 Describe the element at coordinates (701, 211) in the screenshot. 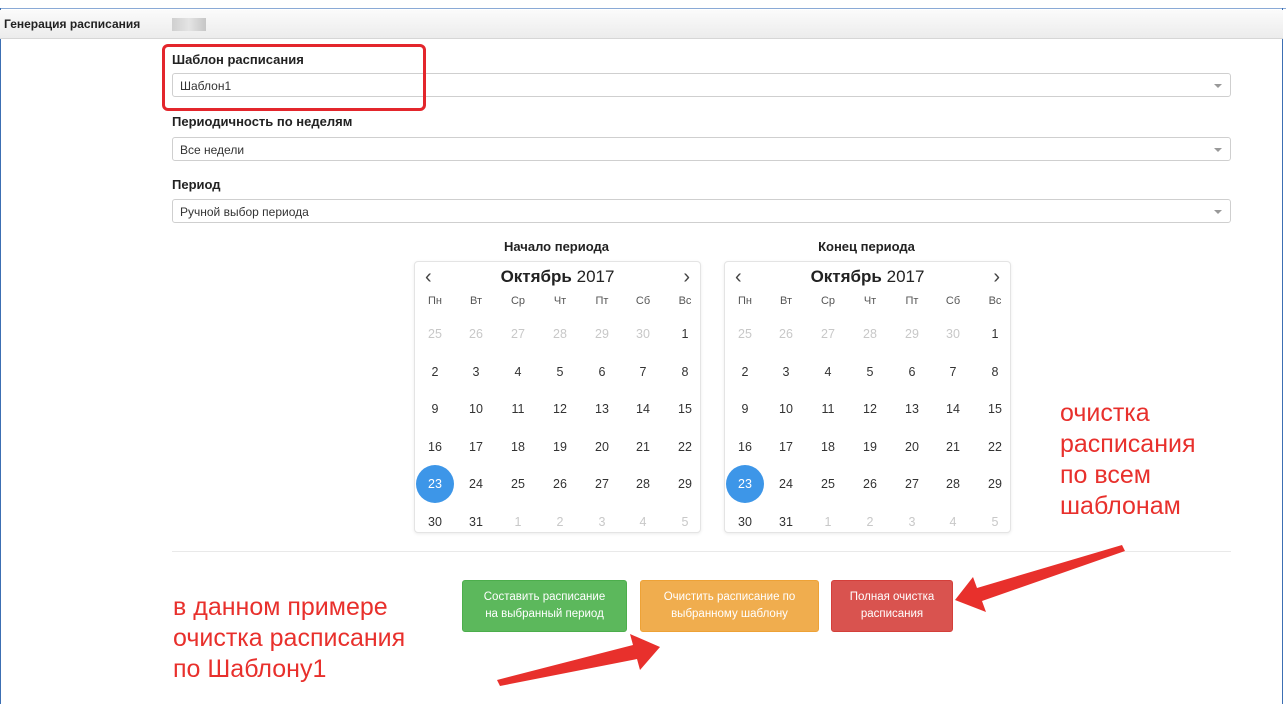

I see `period-select: Ручной выбор периода` at that location.